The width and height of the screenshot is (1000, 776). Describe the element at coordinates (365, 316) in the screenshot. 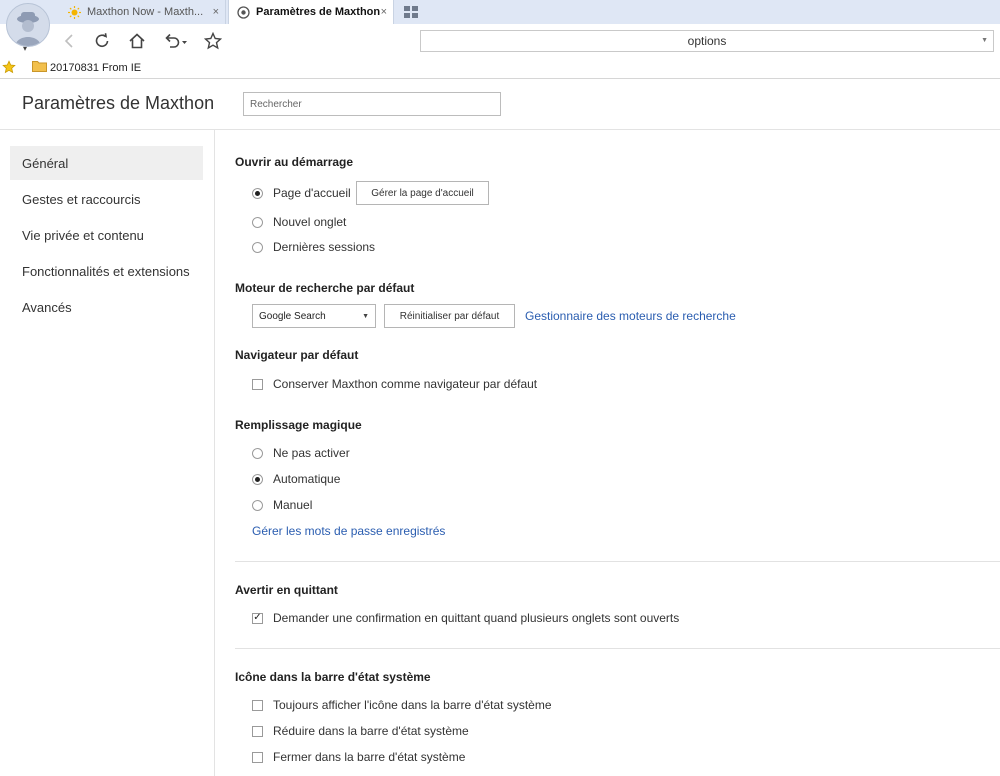

I see `chevron-down-icon: ▼` at that location.